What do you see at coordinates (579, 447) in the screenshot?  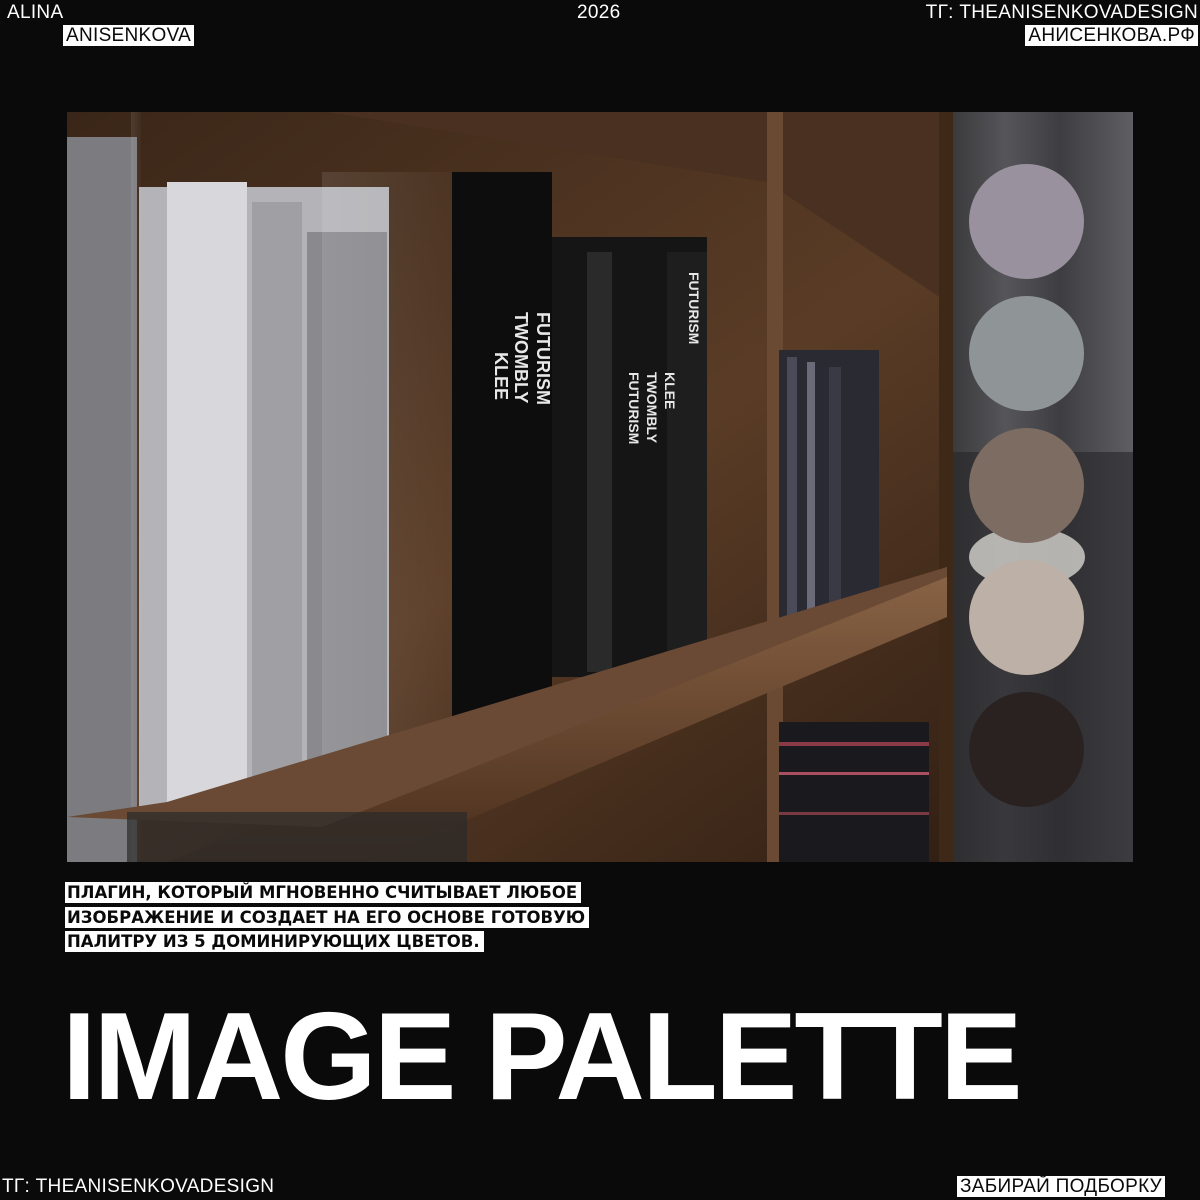 I see `black-book-row` at bounding box center [579, 447].